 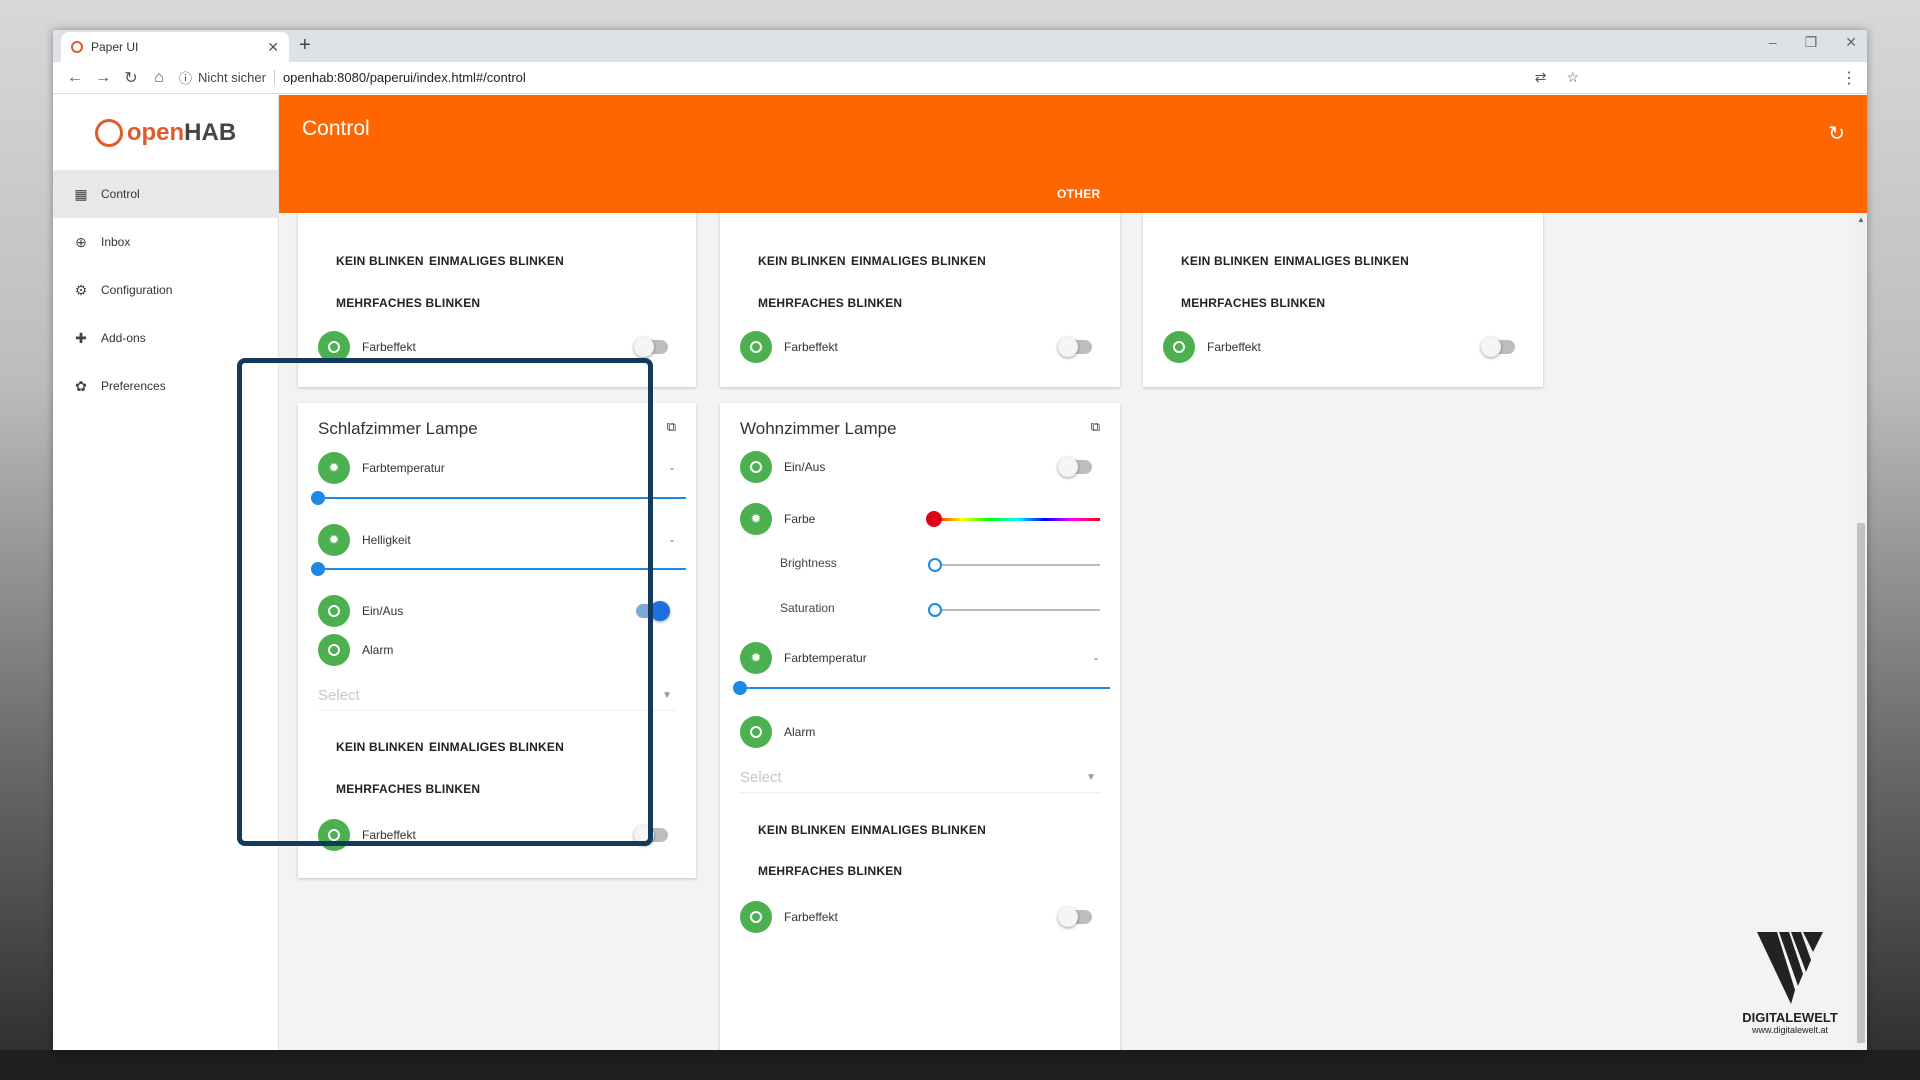 I want to click on brightness-slider, so click(x=1014, y=565).